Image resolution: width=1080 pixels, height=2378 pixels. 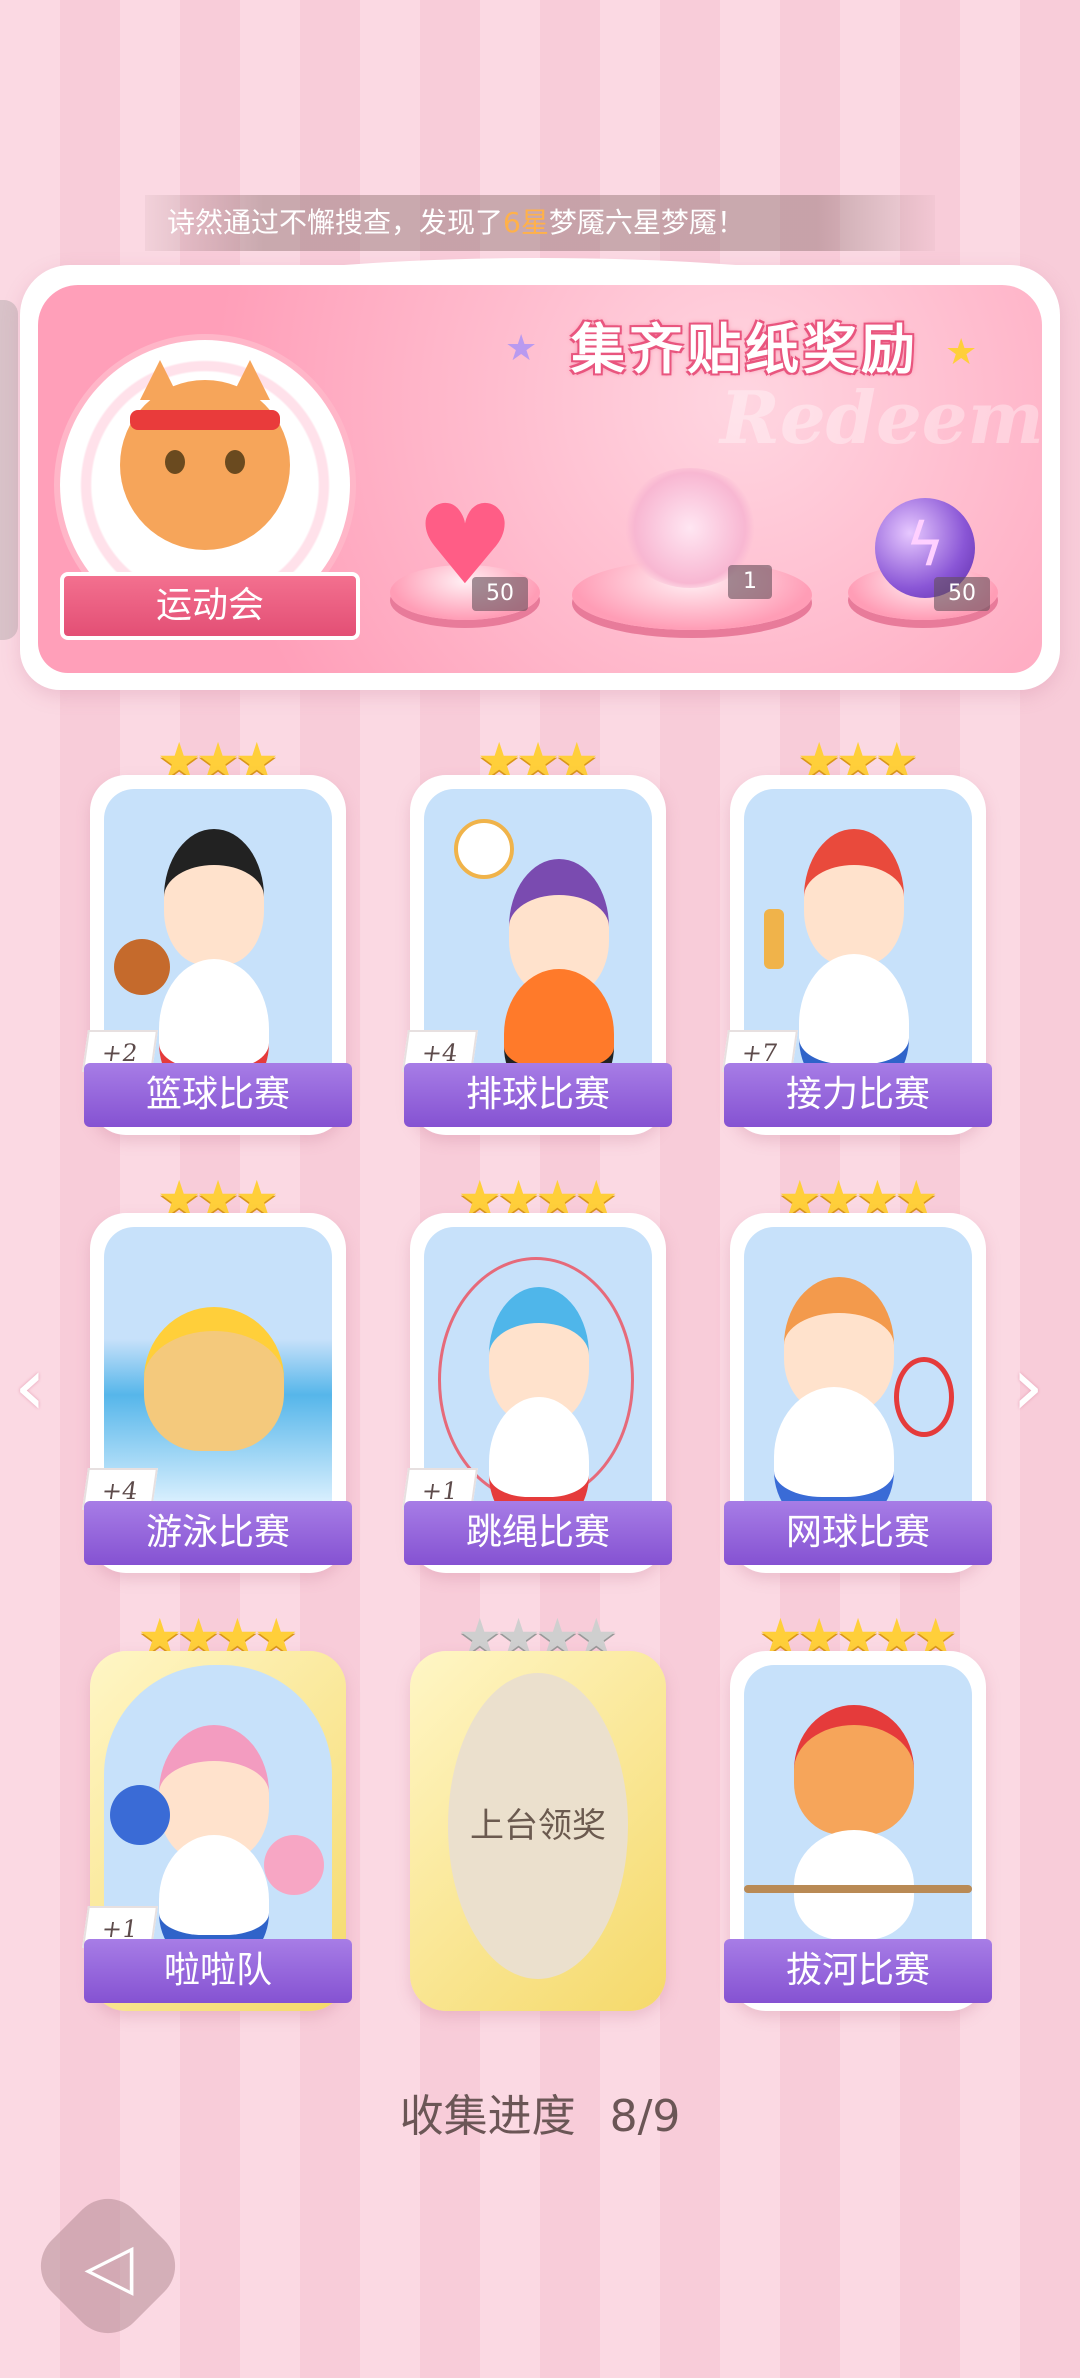 What do you see at coordinates (205, 455) in the screenshot?
I see `cat-mascot-icon` at bounding box center [205, 455].